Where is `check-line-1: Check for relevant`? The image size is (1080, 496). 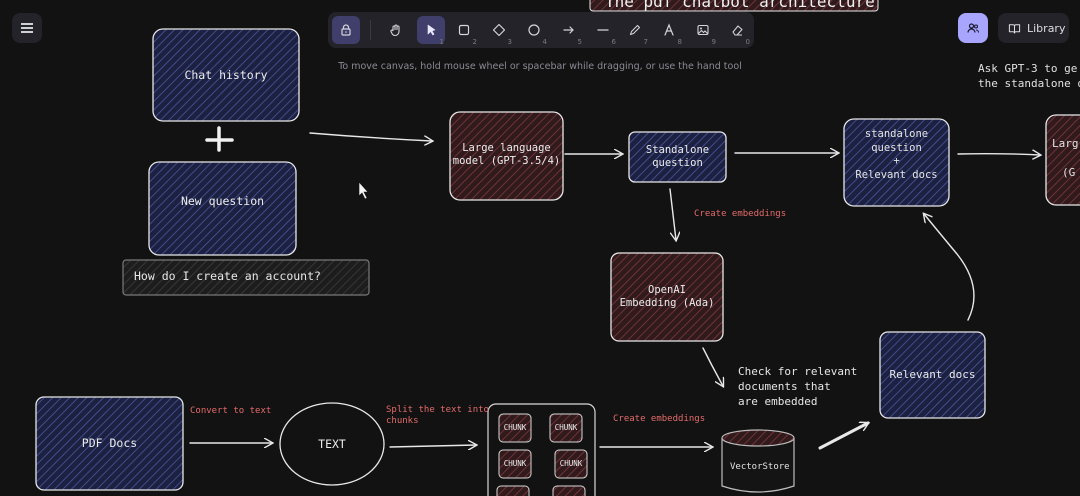 check-line-1: Check for relevant is located at coordinates (798, 371).